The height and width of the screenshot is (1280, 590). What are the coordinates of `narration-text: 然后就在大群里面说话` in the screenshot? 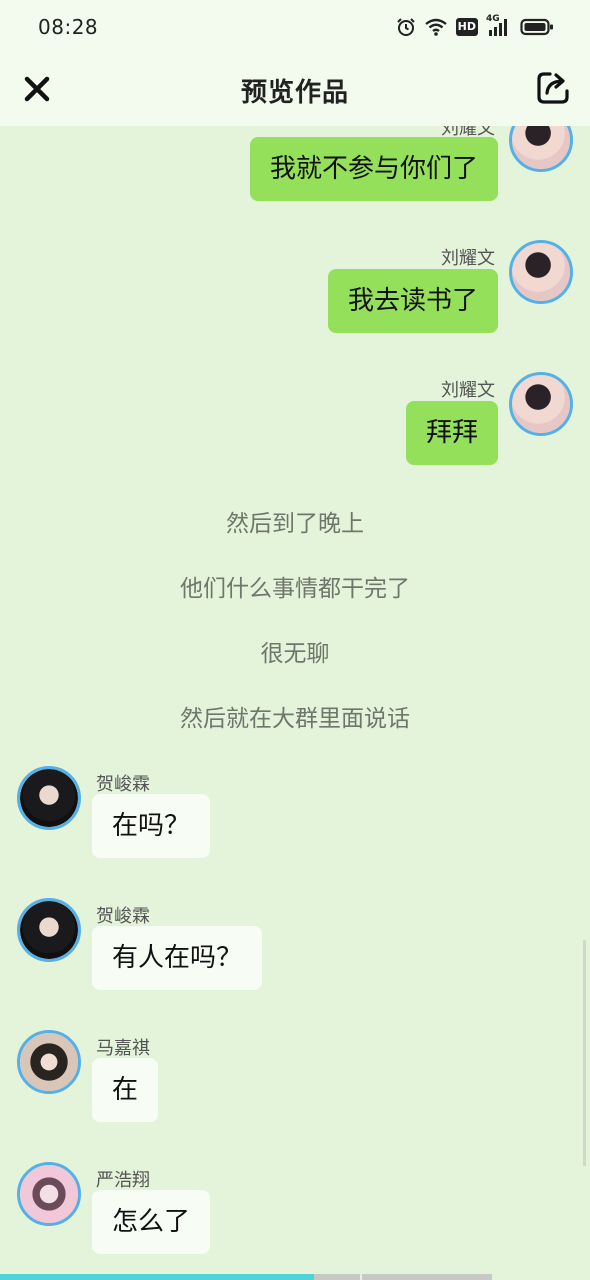 It's located at (295, 719).